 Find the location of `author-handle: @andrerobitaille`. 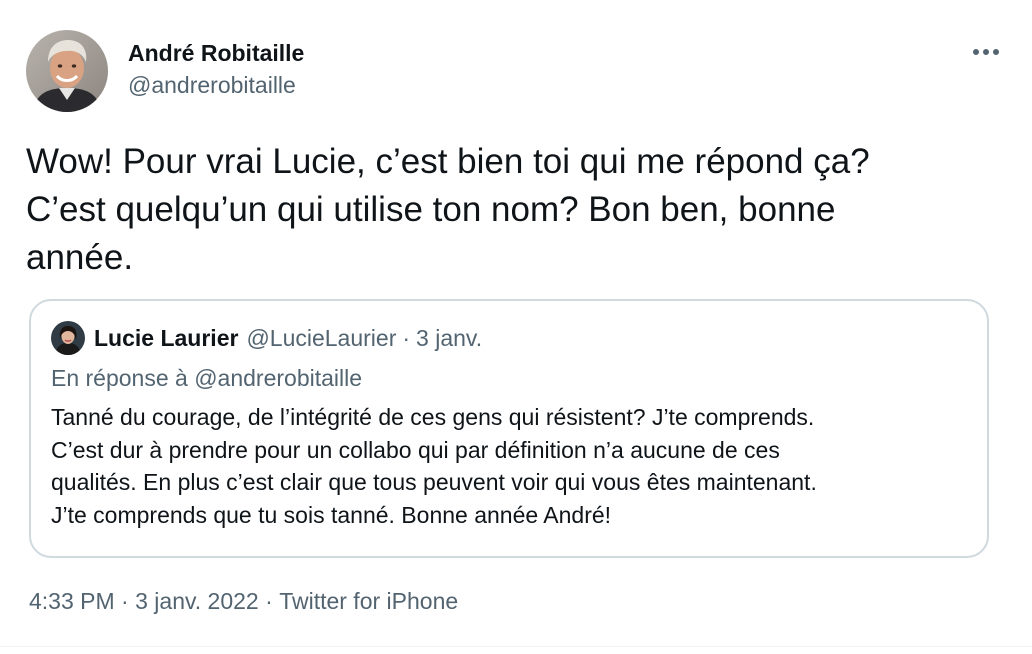

author-handle: @andrerobitaille is located at coordinates (216, 85).